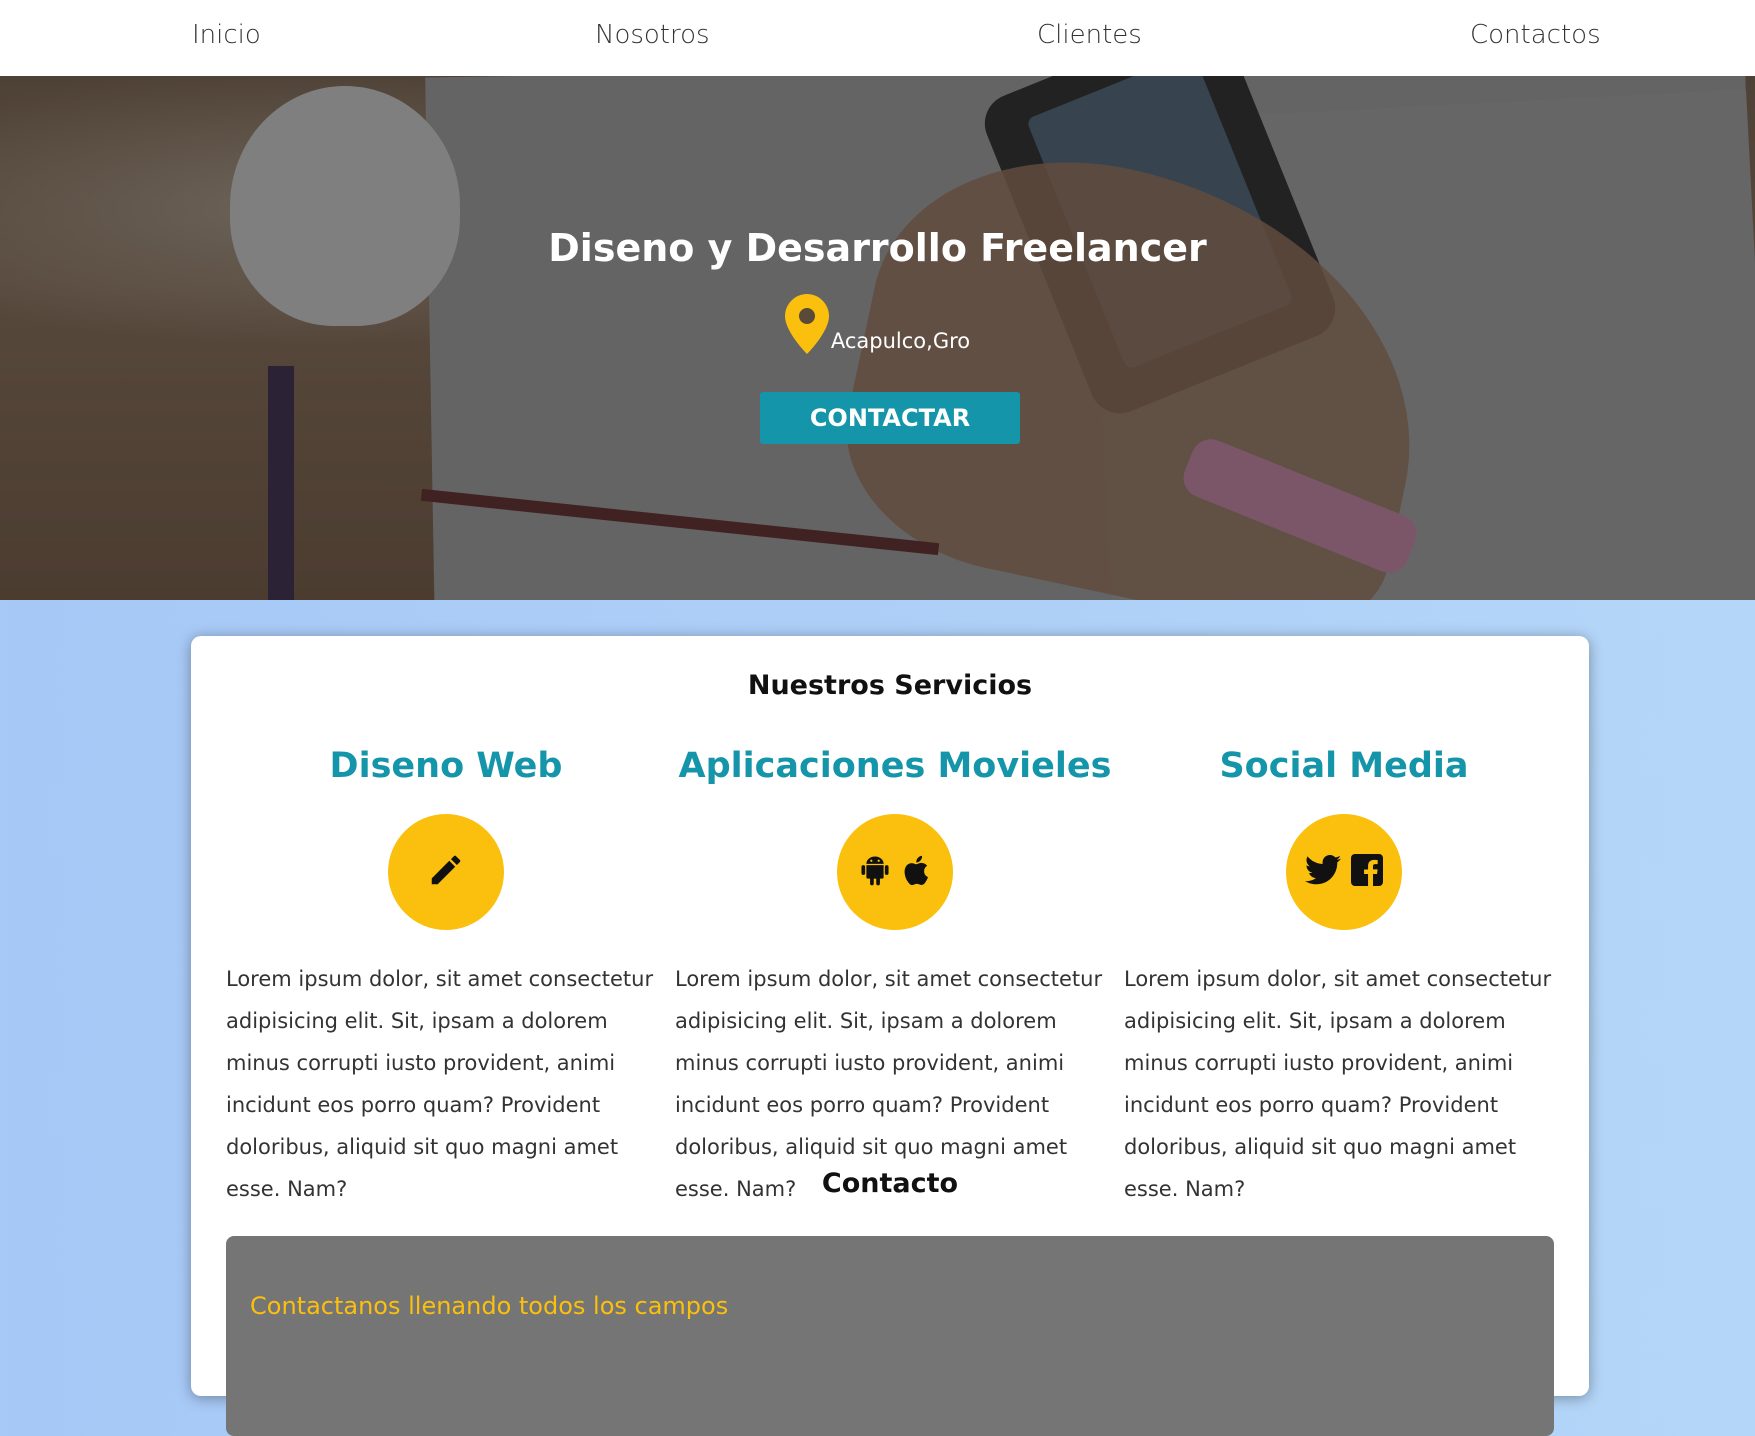  Describe the element at coordinates (895, 766) in the screenshot. I see `service-title: Aplicaciones Movieles` at that location.